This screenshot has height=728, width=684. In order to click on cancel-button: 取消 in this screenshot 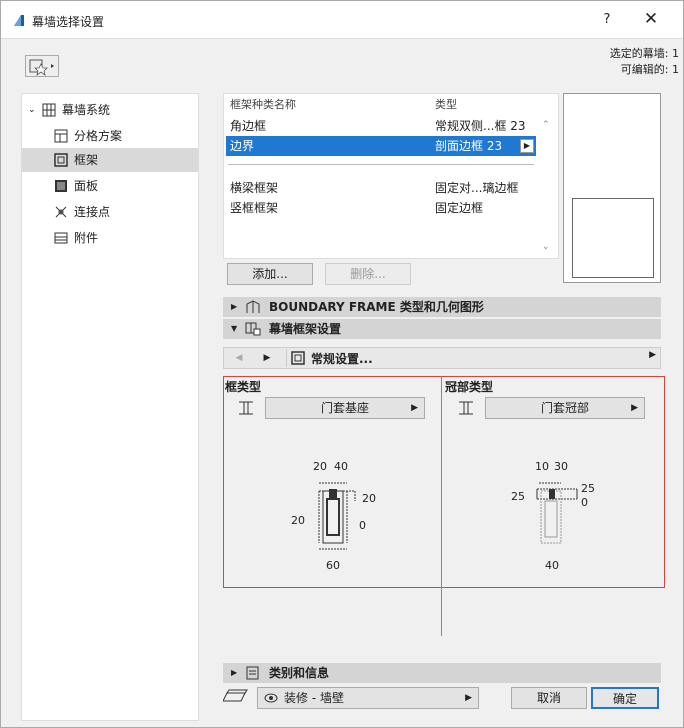, I will do `click(549, 698)`.